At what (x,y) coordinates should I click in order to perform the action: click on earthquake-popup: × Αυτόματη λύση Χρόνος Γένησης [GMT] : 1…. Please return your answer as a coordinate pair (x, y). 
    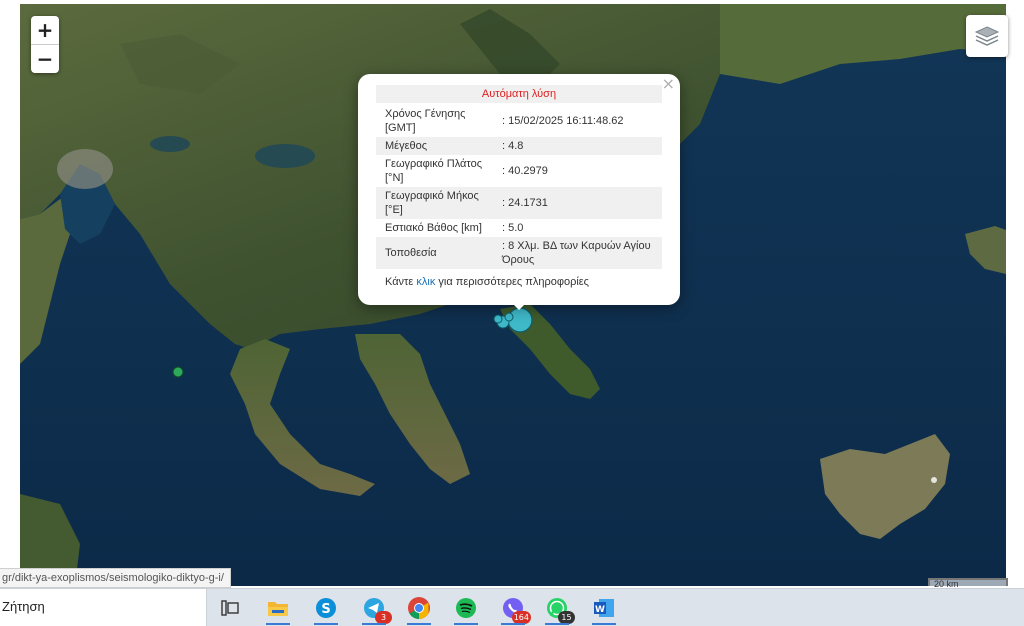
    Looking at the image, I should click on (519, 189).